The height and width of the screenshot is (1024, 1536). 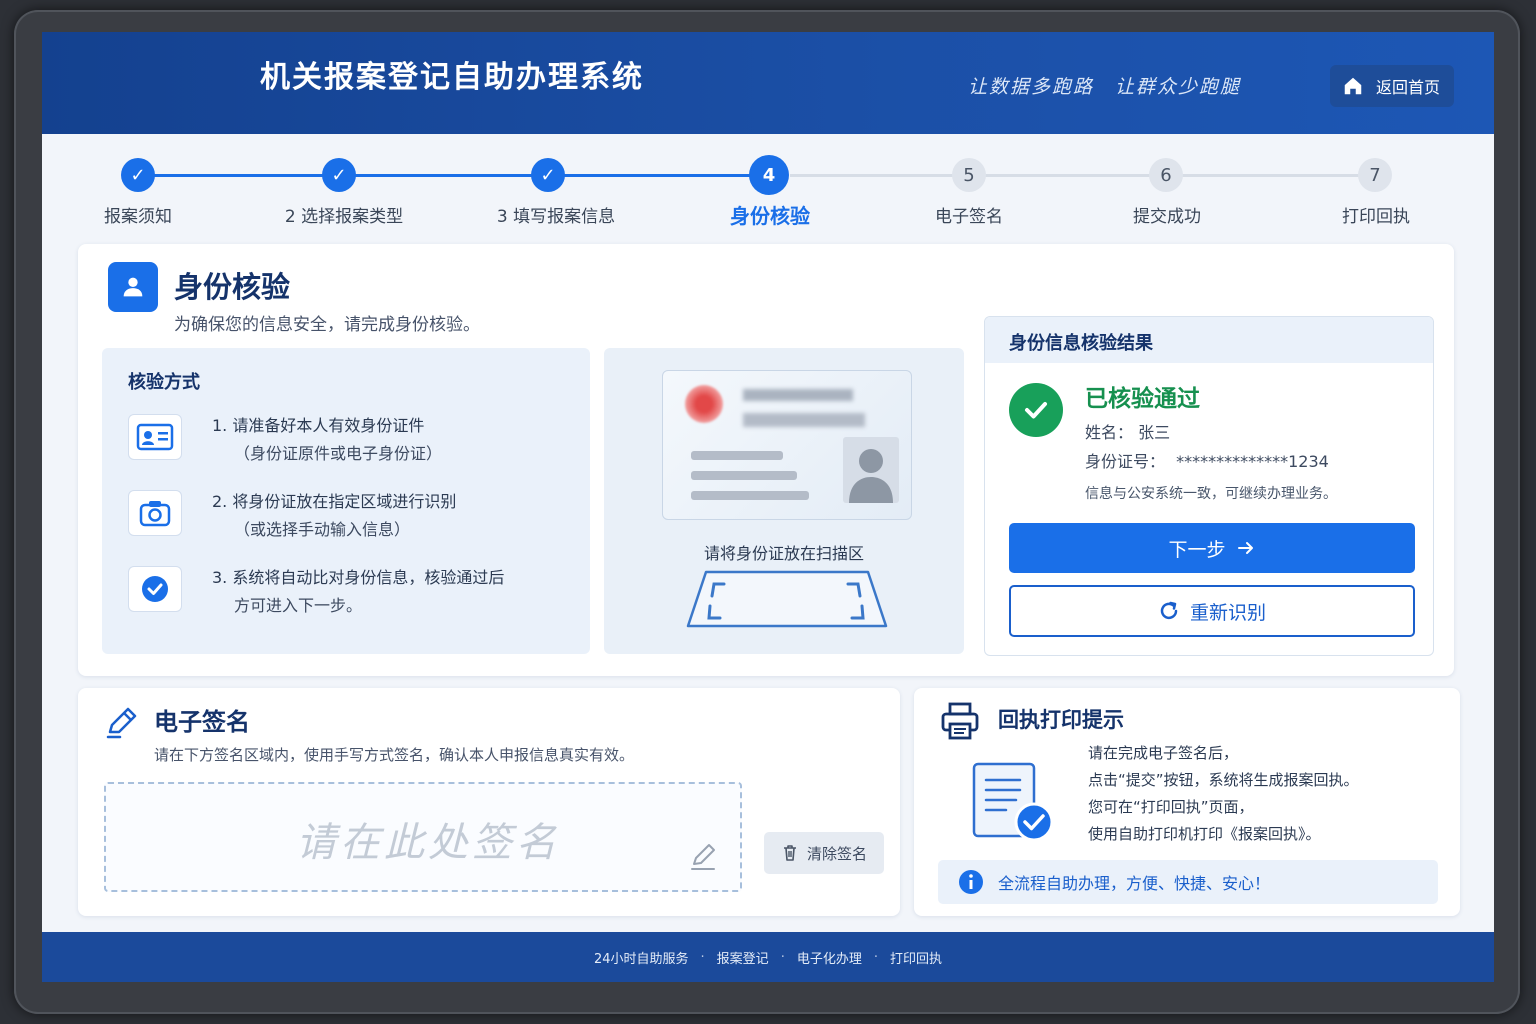 What do you see at coordinates (348, 594) in the screenshot?
I see `method-item-3: 3. 系统将自动比对身份信息，核验通过后 方可进入下一步。` at bounding box center [348, 594].